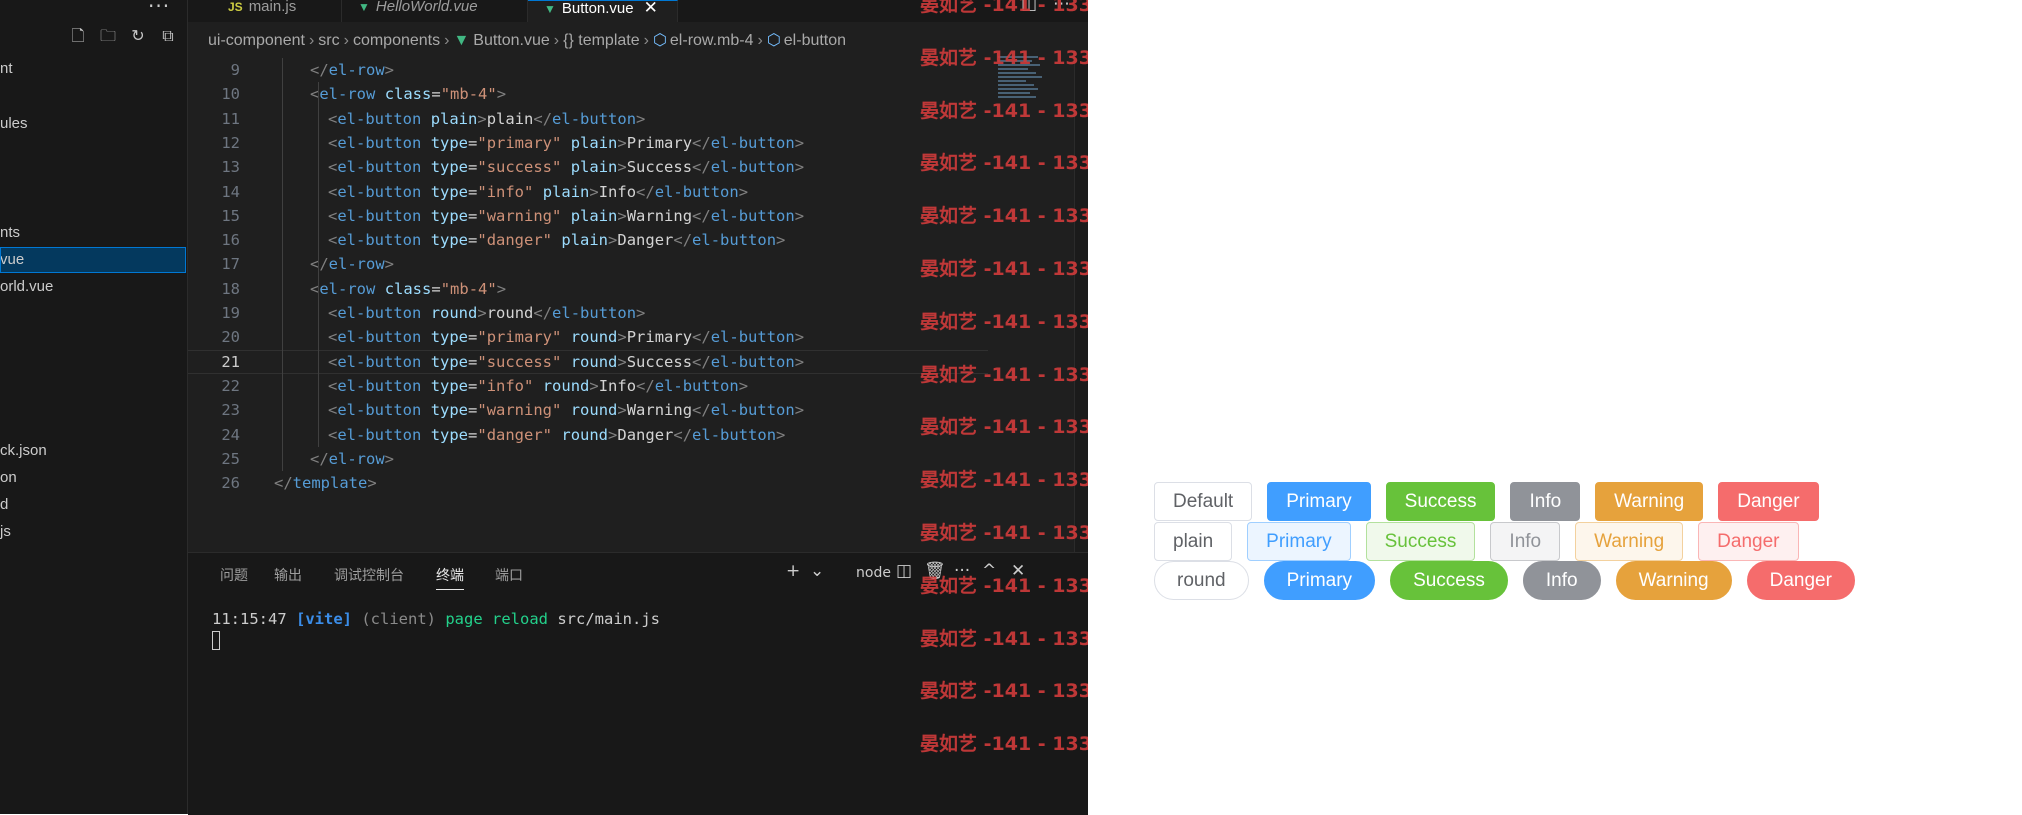 Image resolution: width=2022 pixels, height=815 pixels. What do you see at coordinates (608, 619) in the screenshot?
I see `terminal-path: src/main.js` at bounding box center [608, 619].